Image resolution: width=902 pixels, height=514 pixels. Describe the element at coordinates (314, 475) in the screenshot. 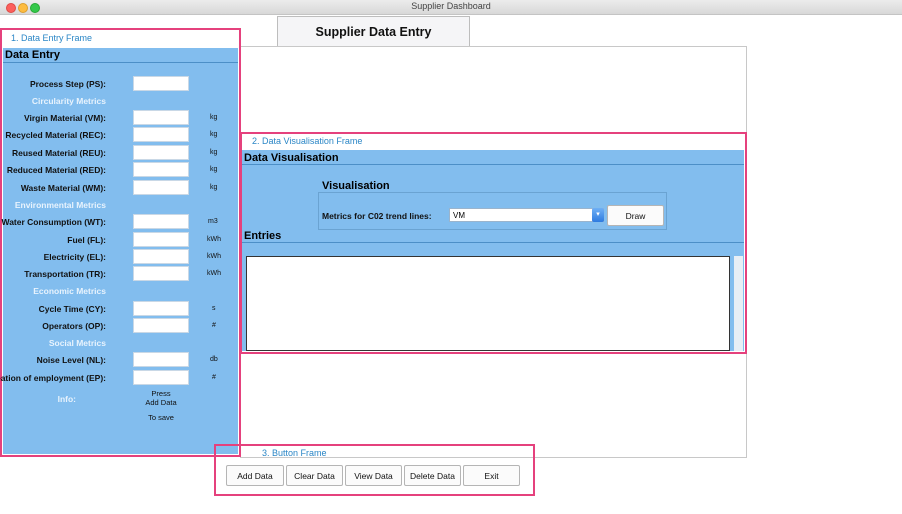

I see `clear-data-button: Clear Data` at that location.